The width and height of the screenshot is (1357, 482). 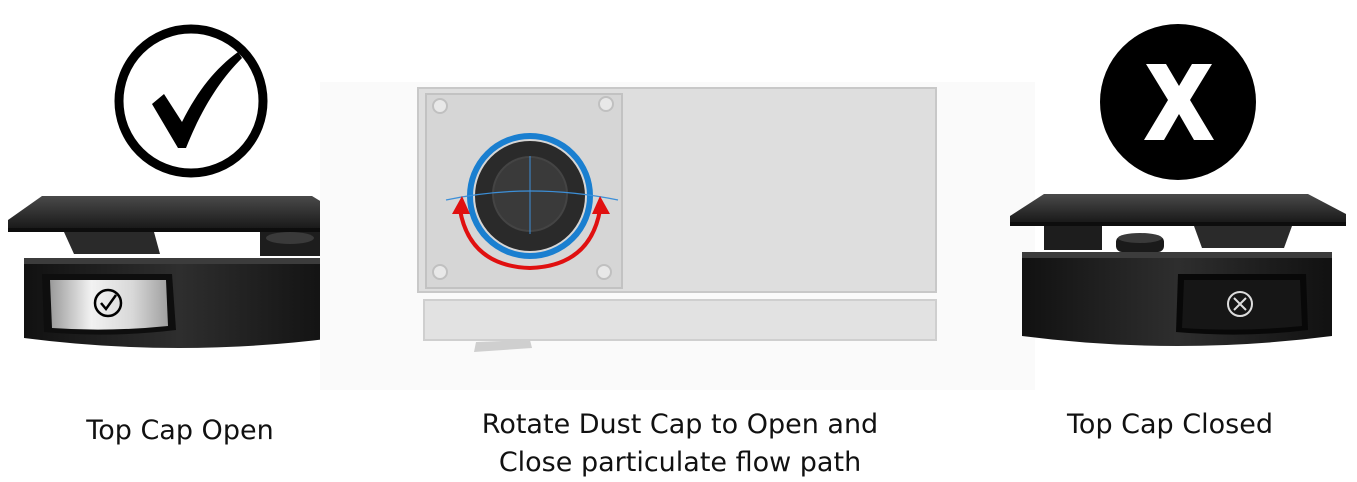 What do you see at coordinates (1178, 270) in the screenshot?
I see `top-cap-closed-illustration` at bounding box center [1178, 270].